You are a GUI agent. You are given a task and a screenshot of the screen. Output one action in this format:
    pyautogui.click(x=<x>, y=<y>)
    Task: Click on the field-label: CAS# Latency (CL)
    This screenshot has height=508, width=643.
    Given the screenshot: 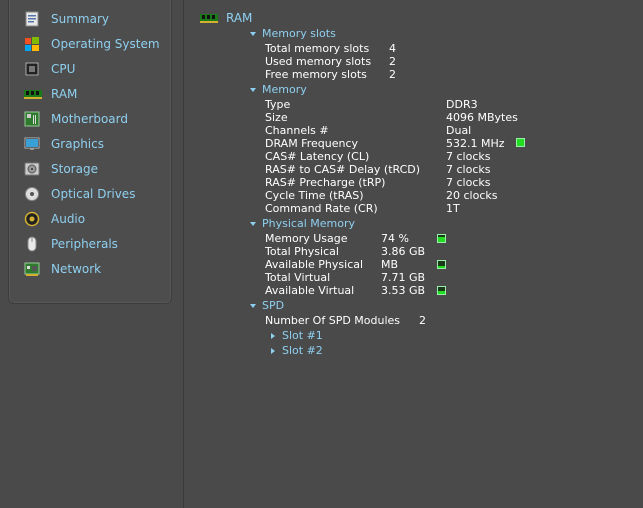 What is the action you would take?
    pyautogui.click(x=317, y=156)
    